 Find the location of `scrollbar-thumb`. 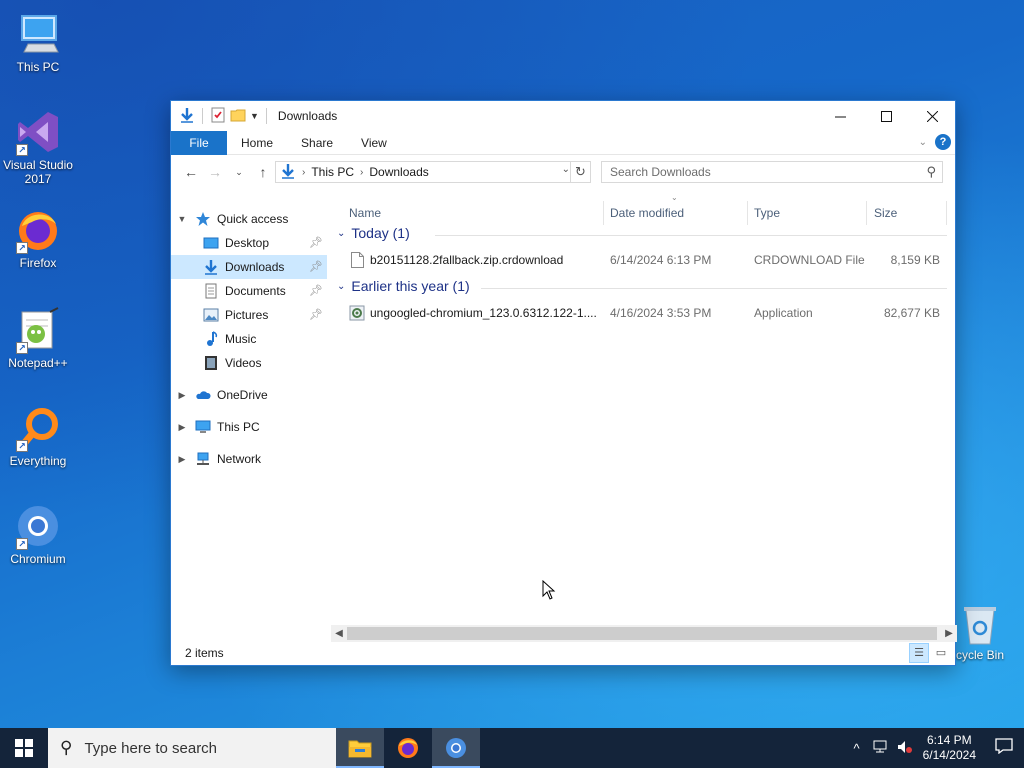

scrollbar-thumb is located at coordinates (642, 633).